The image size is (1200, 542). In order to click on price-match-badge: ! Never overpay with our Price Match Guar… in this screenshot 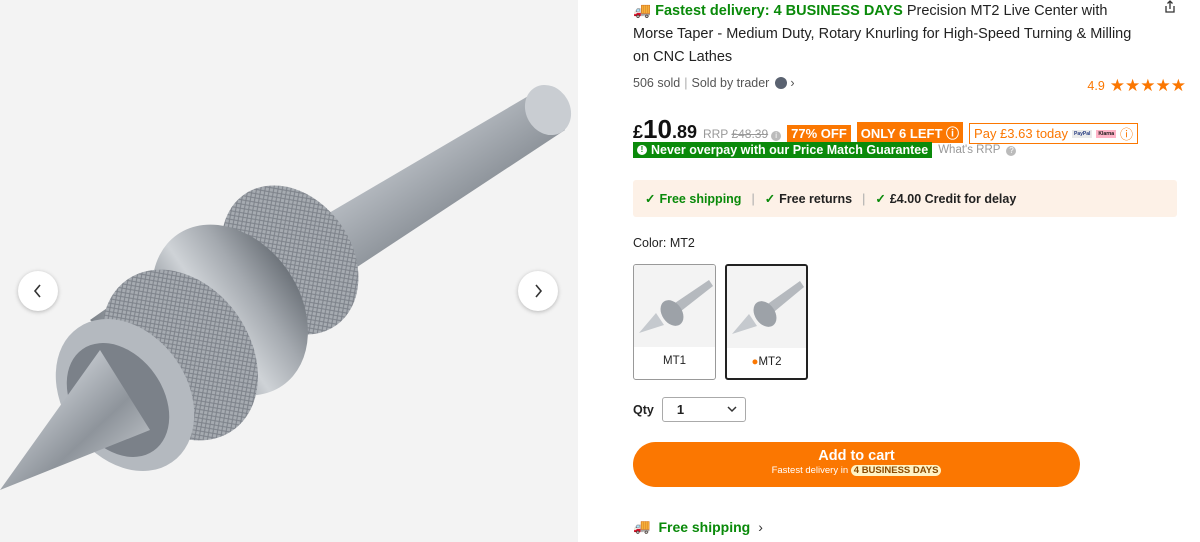, I will do `click(783, 150)`.